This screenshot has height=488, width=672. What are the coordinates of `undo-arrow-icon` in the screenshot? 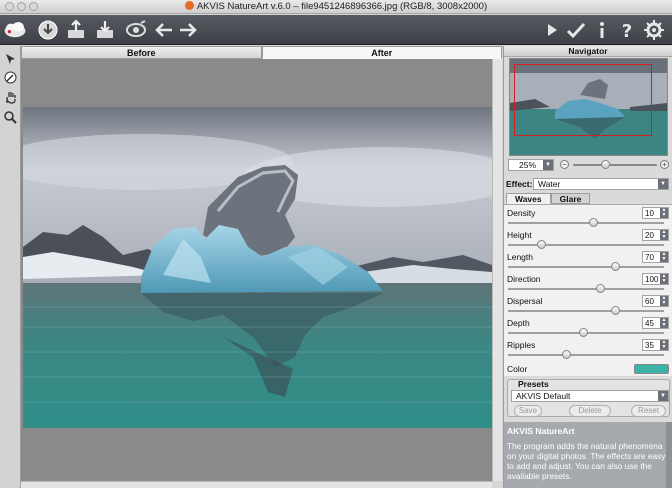 It's located at (164, 30).